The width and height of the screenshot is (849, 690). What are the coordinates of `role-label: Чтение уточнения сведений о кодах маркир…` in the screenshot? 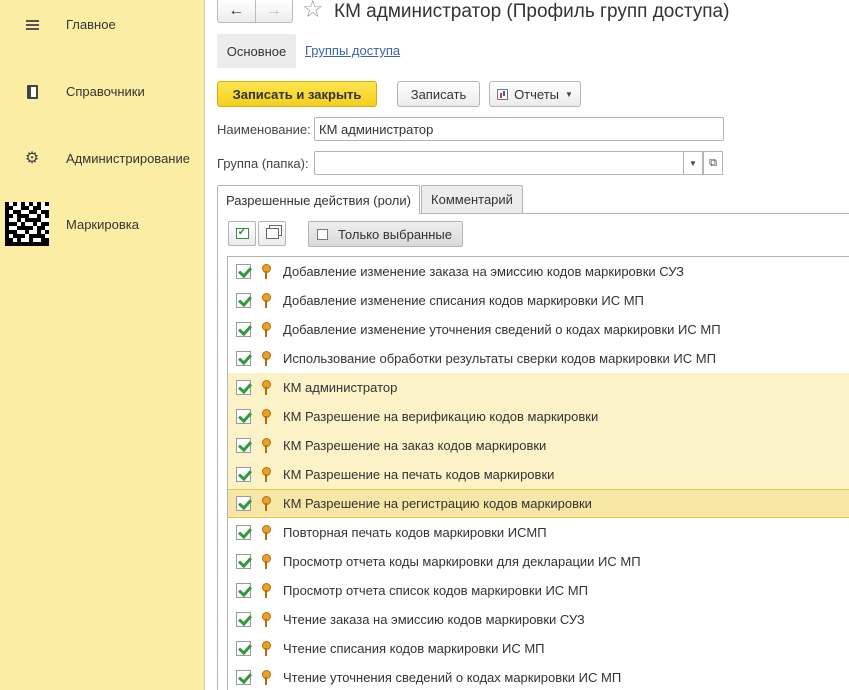 It's located at (452, 677).